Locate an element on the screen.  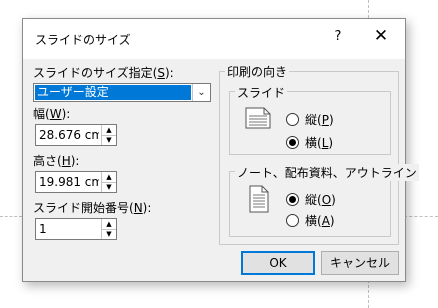
slides-landscape-label: 横(L) is located at coordinates (319, 142).